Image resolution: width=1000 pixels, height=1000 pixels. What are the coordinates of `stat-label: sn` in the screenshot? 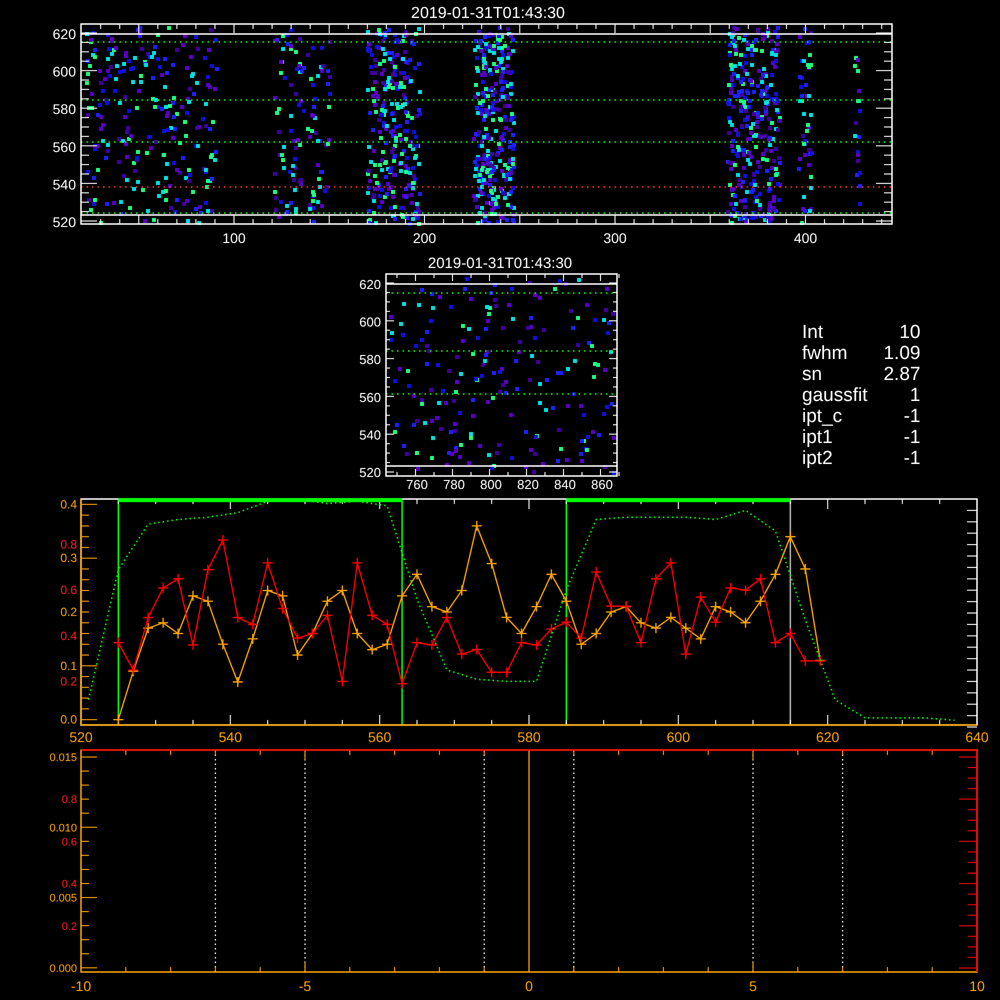 It's located at (813, 374).